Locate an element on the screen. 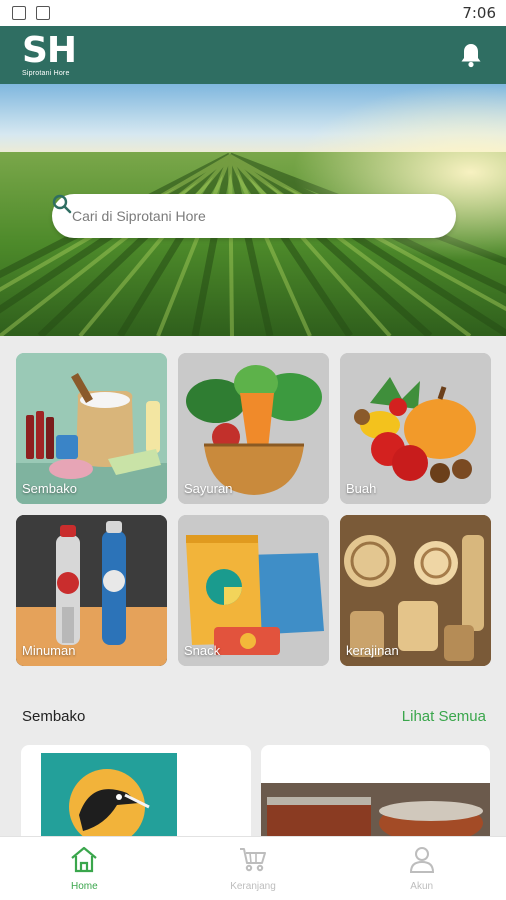 Image resolution: width=506 pixels, height=900 pixels. section-header: Sembako Lihat Semua is located at coordinates (254, 716).